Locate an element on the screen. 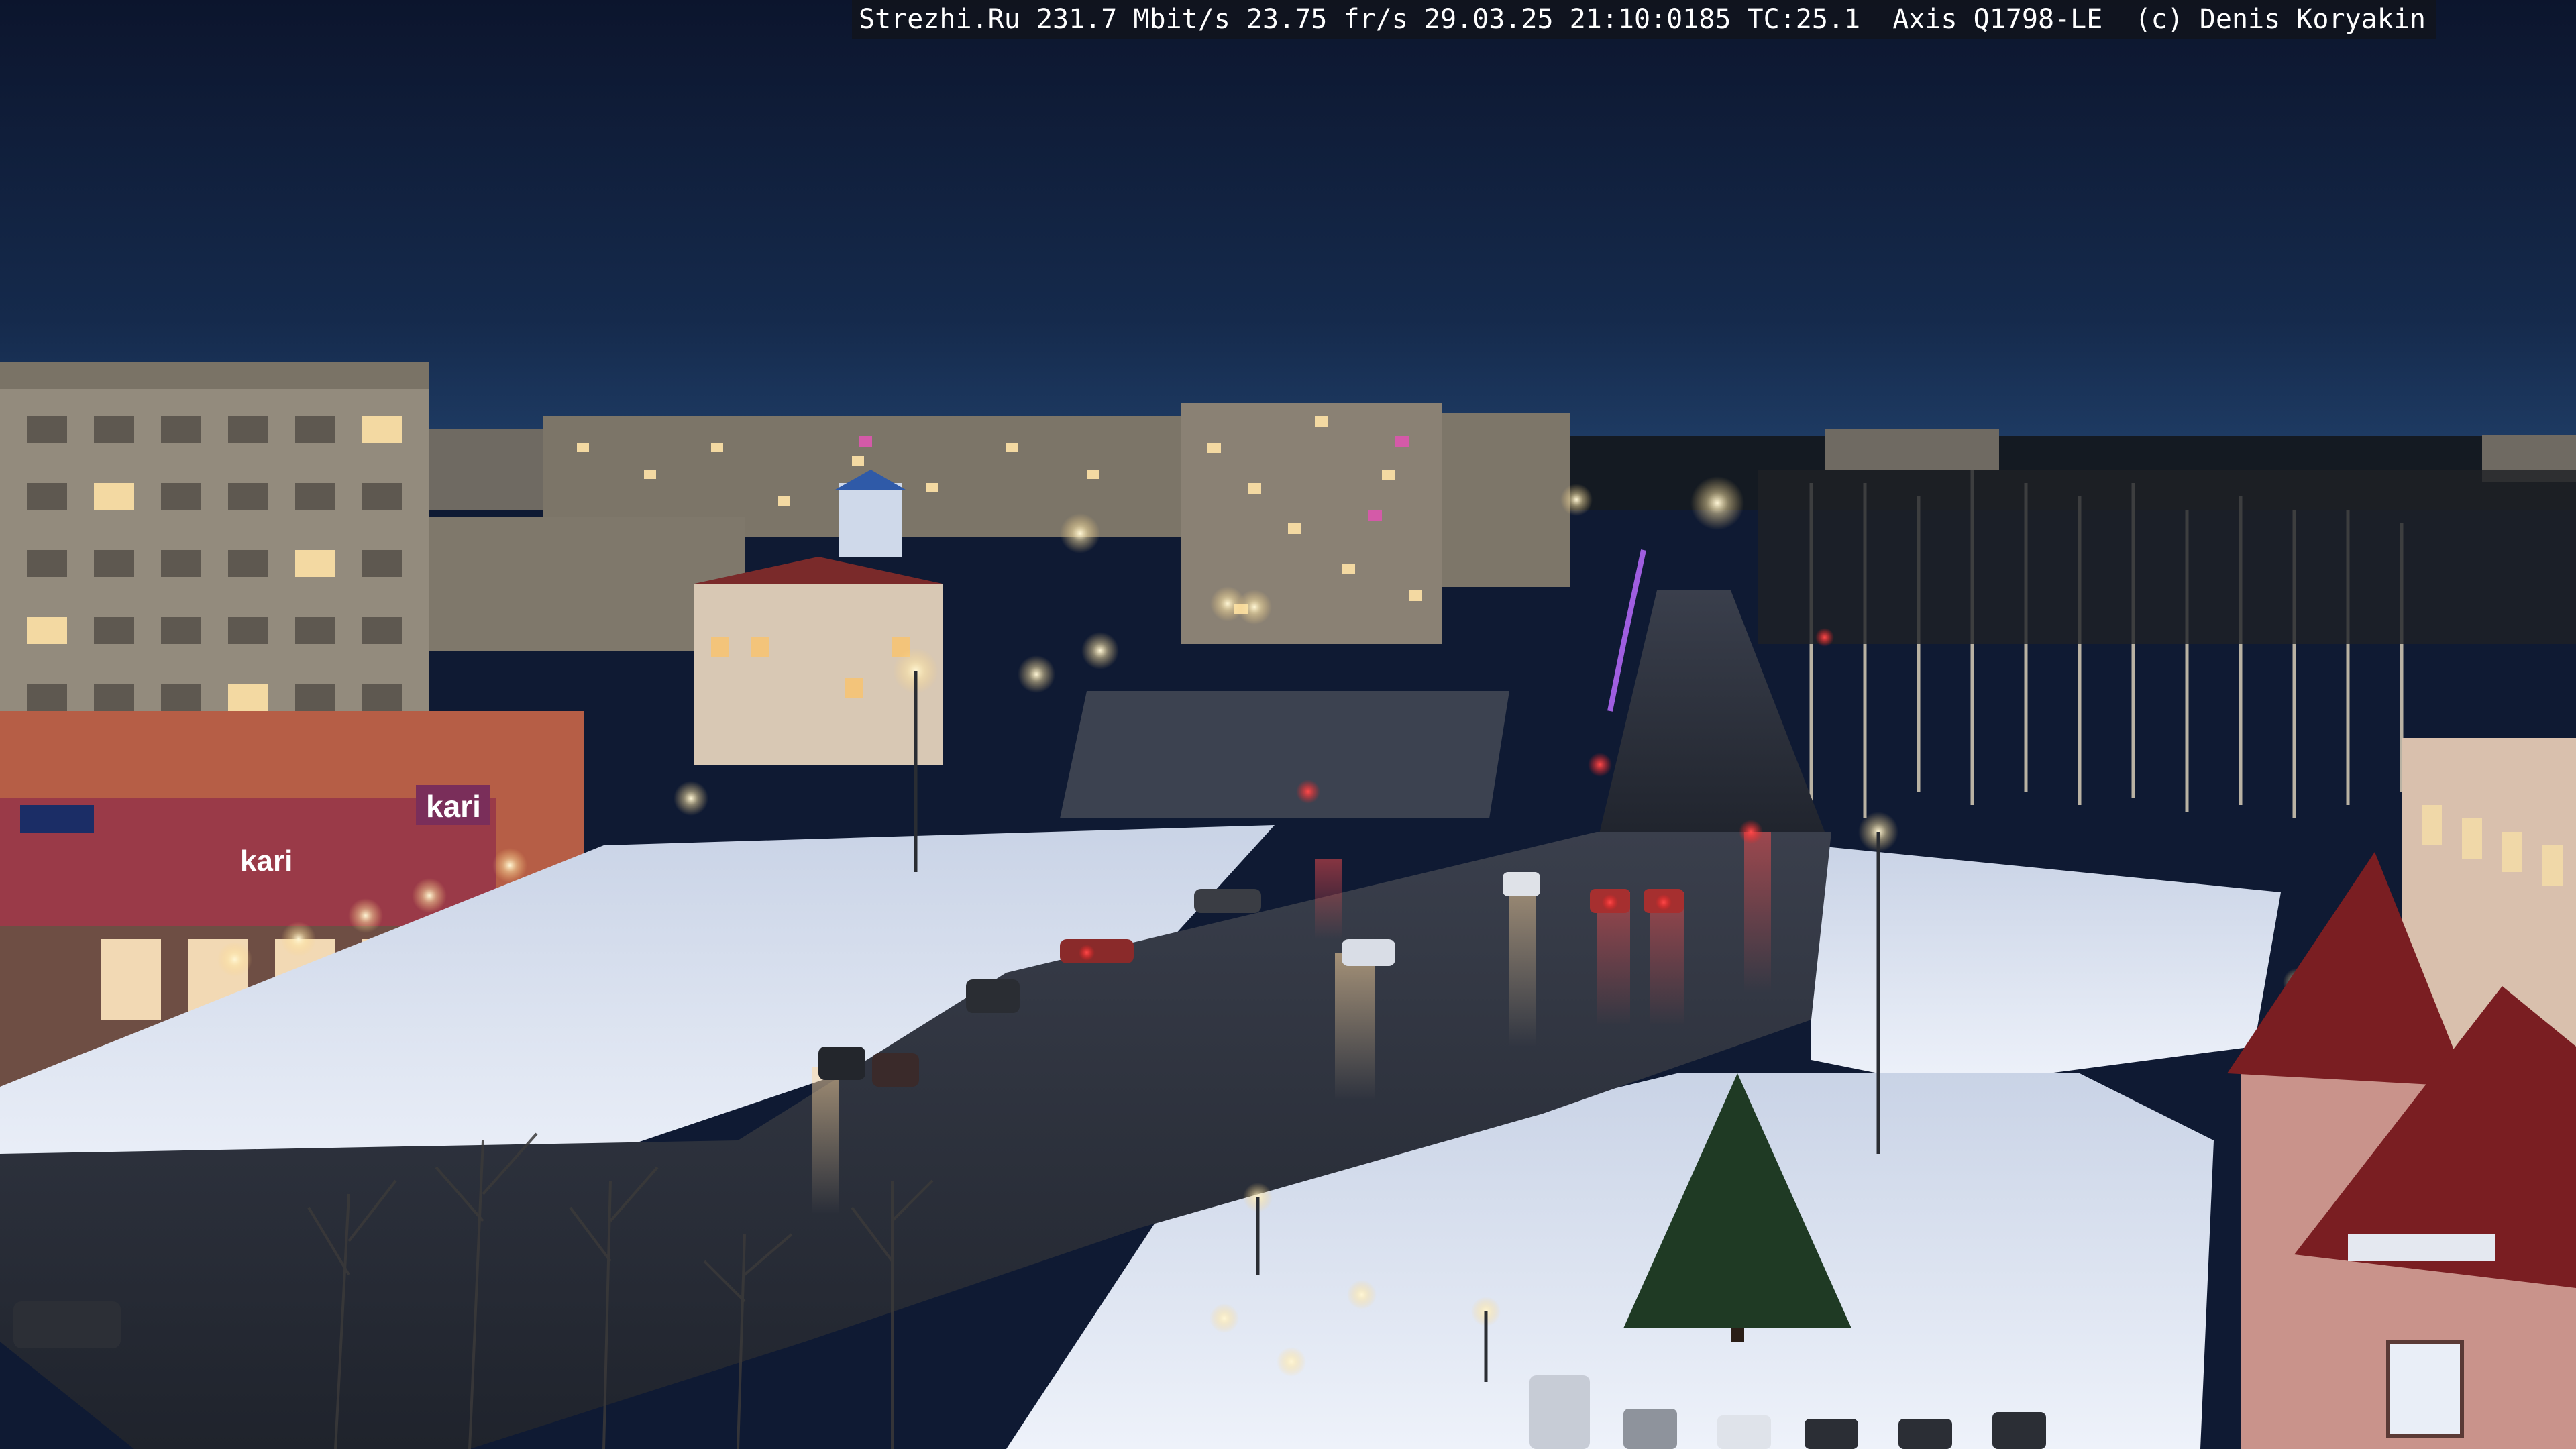  spruce-trunk is located at coordinates (1737, 1335).